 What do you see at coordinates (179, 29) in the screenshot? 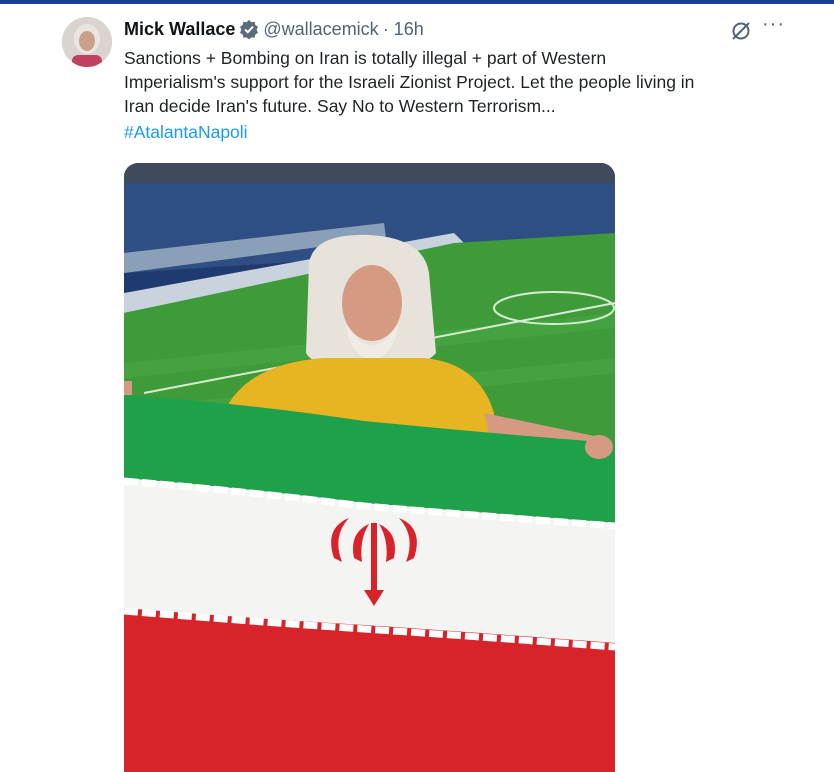
I see `author-name: Mick Wallace` at bounding box center [179, 29].